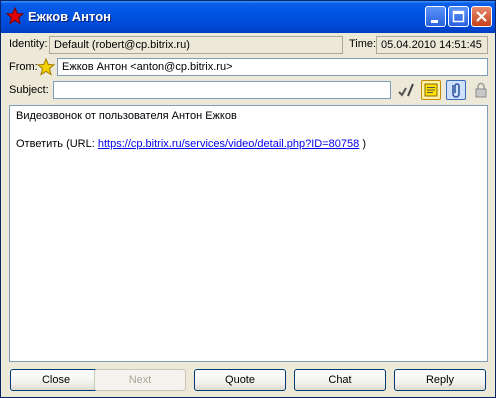  I want to click on spellcheck-icon, so click(406, 90).